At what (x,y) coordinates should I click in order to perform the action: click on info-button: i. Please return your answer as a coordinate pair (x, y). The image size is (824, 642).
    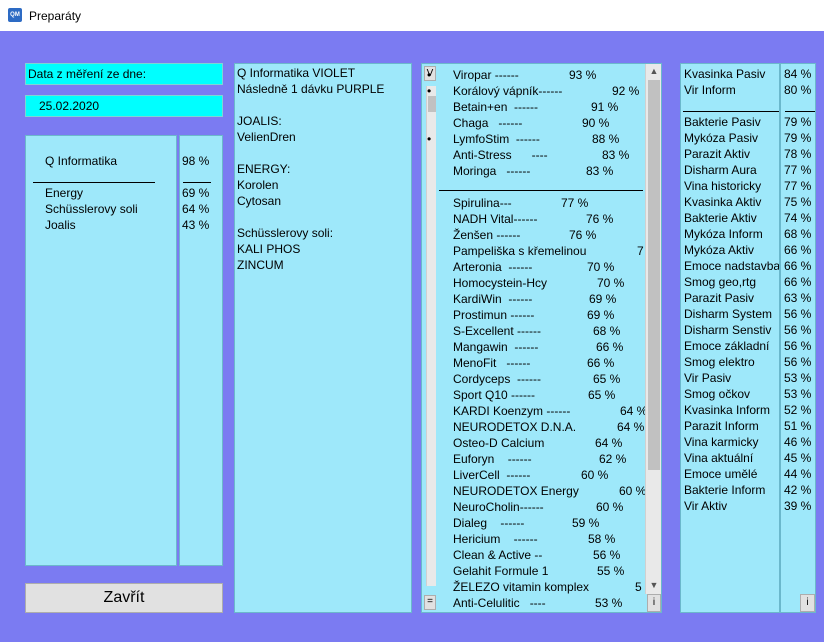
    Looking at the image, I should click on (654, 603).